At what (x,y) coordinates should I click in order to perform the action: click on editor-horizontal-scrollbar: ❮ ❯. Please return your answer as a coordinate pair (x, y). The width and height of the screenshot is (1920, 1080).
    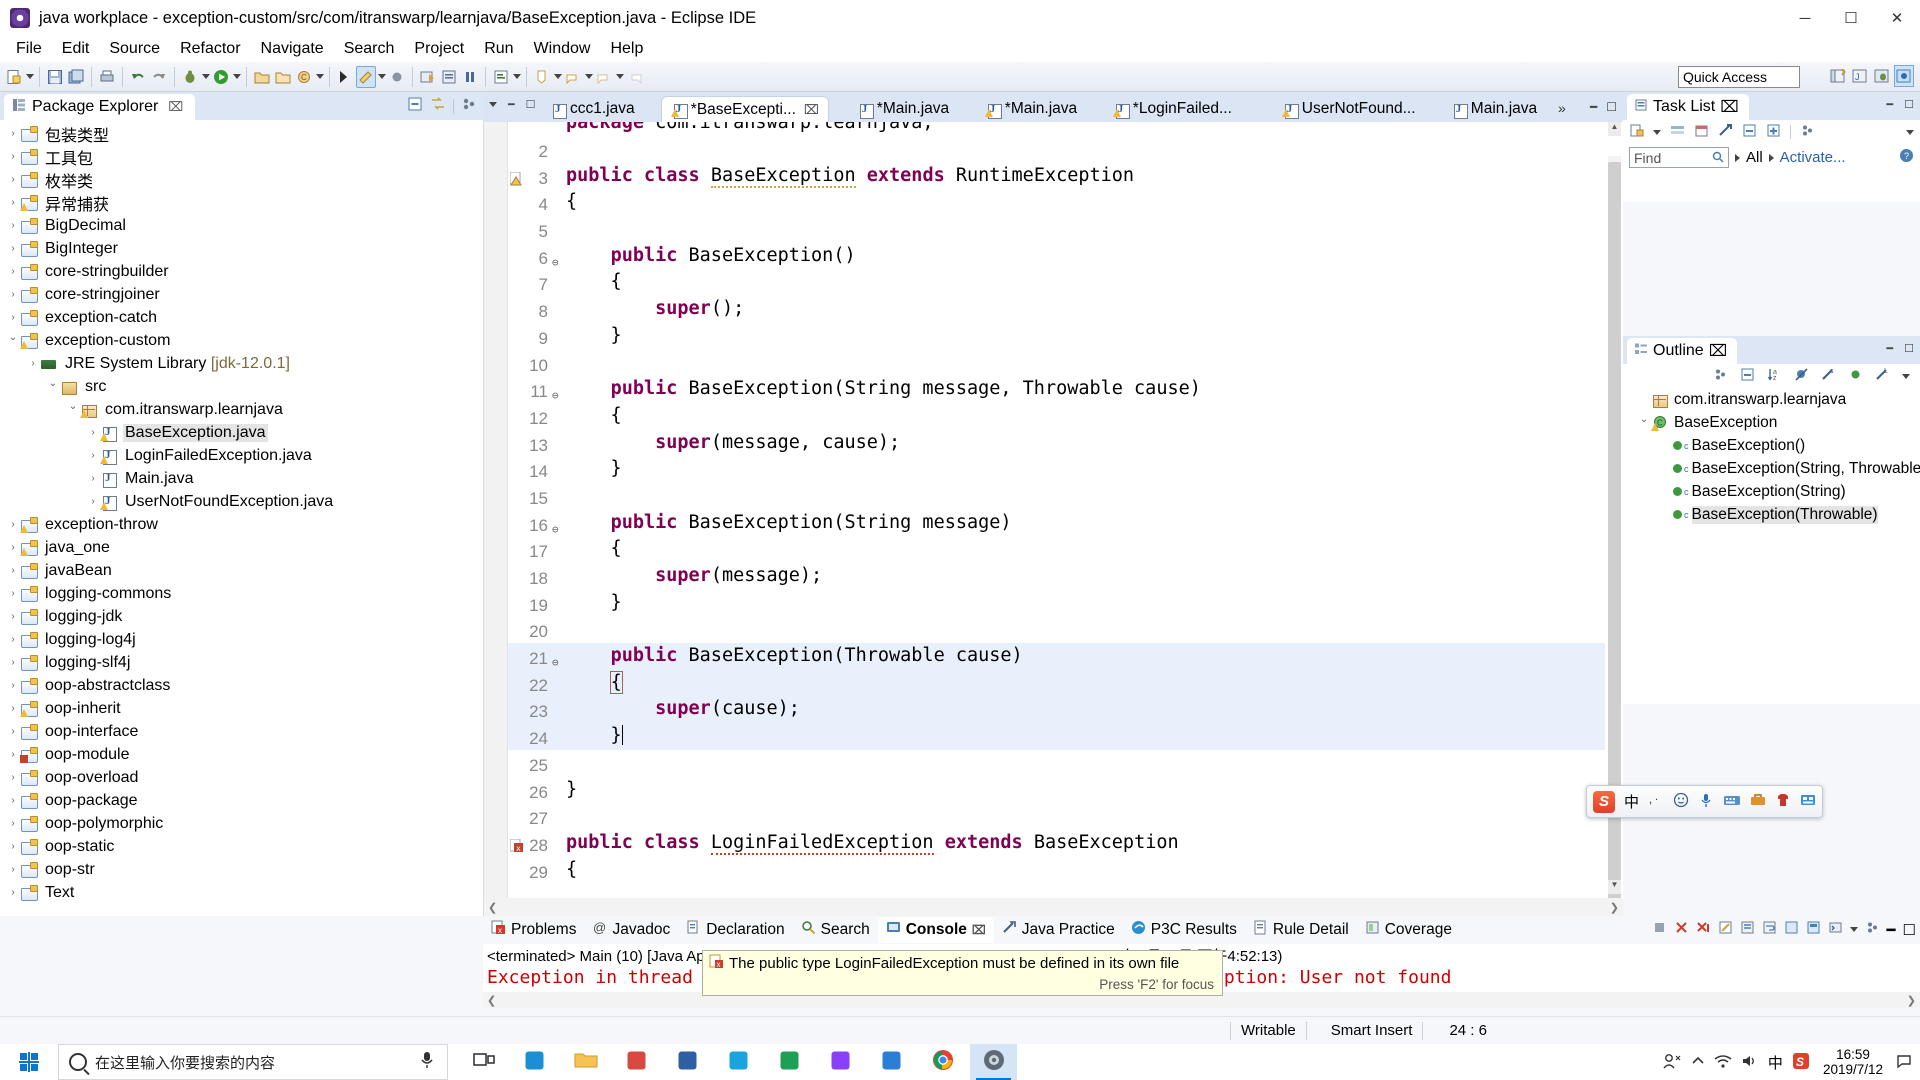
    Looking at the image, I should click on (1053, 907).